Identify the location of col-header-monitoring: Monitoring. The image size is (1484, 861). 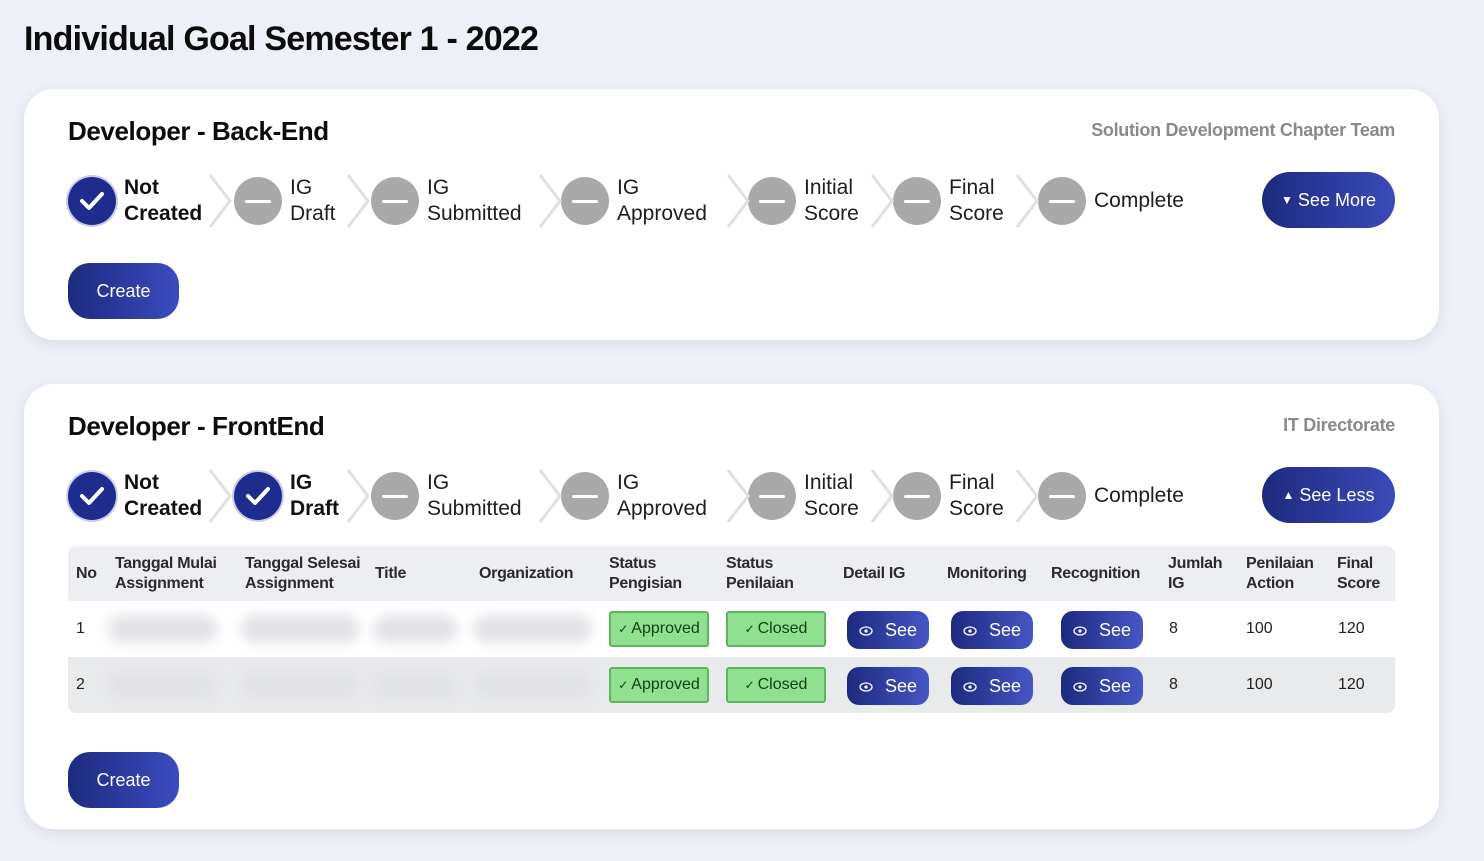
(987, 573).